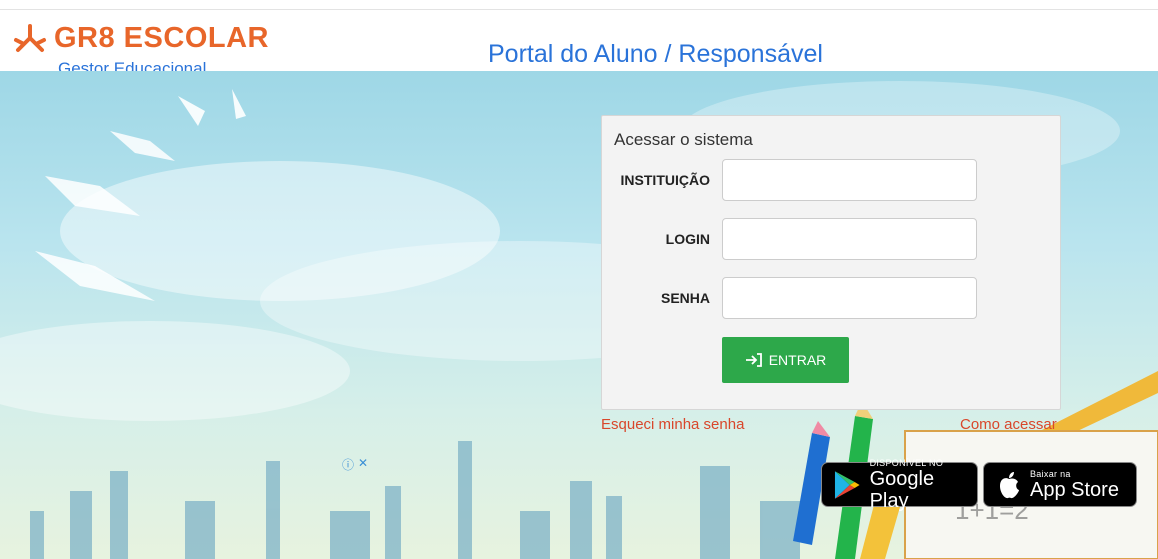 The image size is (1158, 559). I want to click on brand-logo: GR8 ESCOLAR, so click(139, 38).